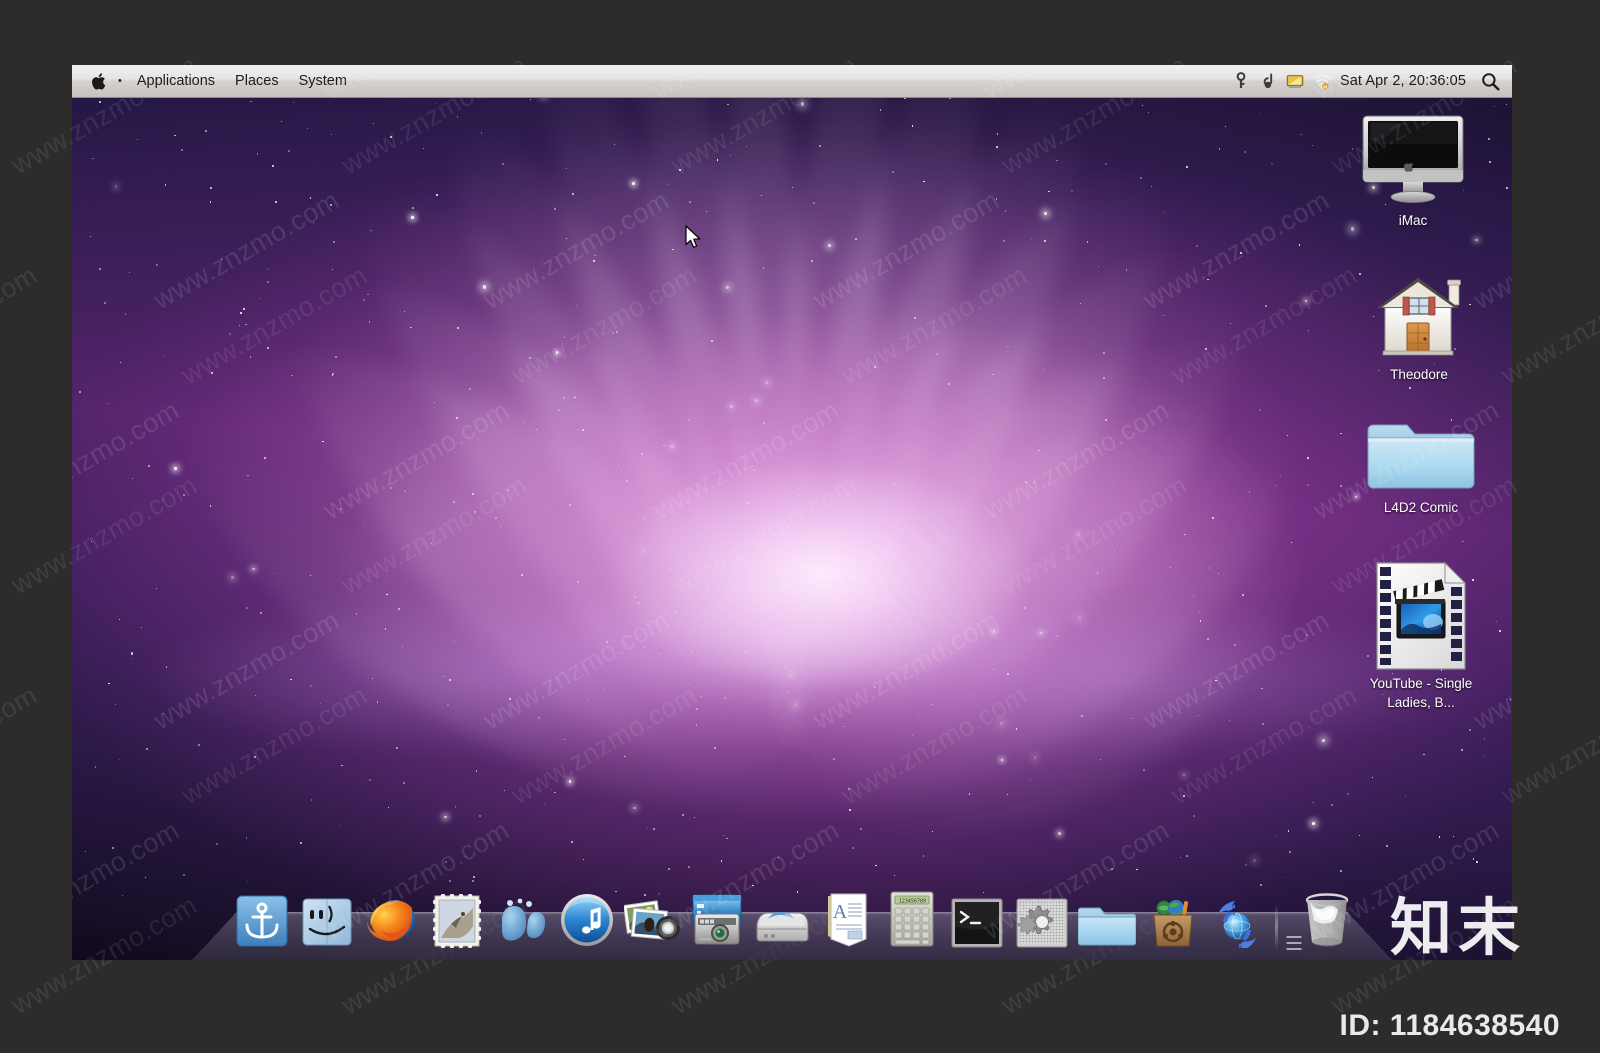 Image resolution: width=1600 pixels, height=1053 pixels. Describe the element at coordinates (1294, 943) in the screenshot. I see `dock-grip-dots` at that location.